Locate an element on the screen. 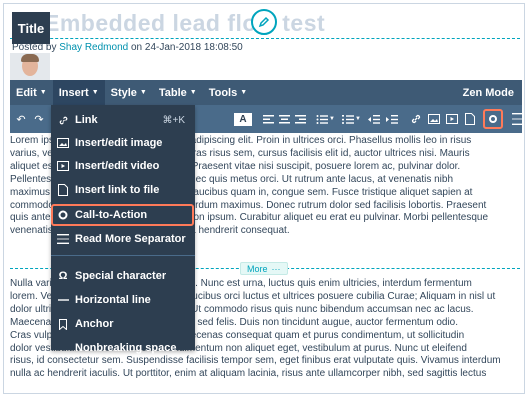  menu-item-special-character: Ω Special character is located at coordinates (123, 276).